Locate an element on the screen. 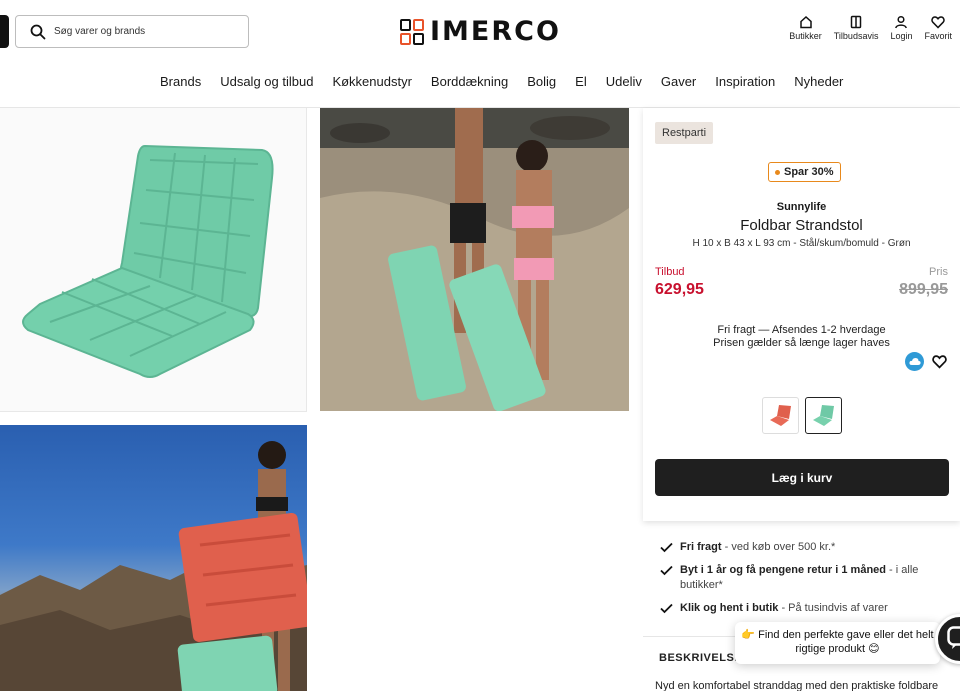 This screenshot has width=960, height=691. stores-label: Butikker is located at coordinates (805, 36).